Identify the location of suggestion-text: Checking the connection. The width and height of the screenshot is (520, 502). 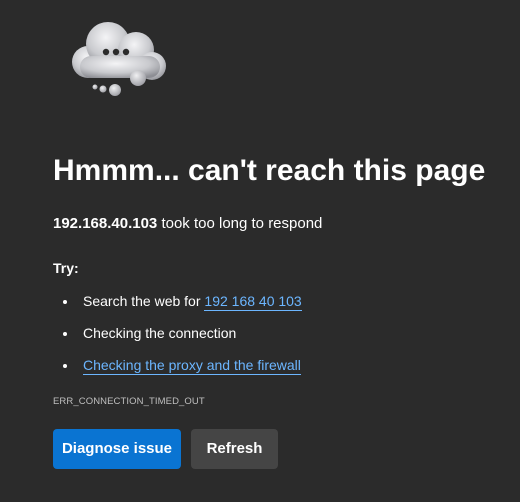
(160, 333).